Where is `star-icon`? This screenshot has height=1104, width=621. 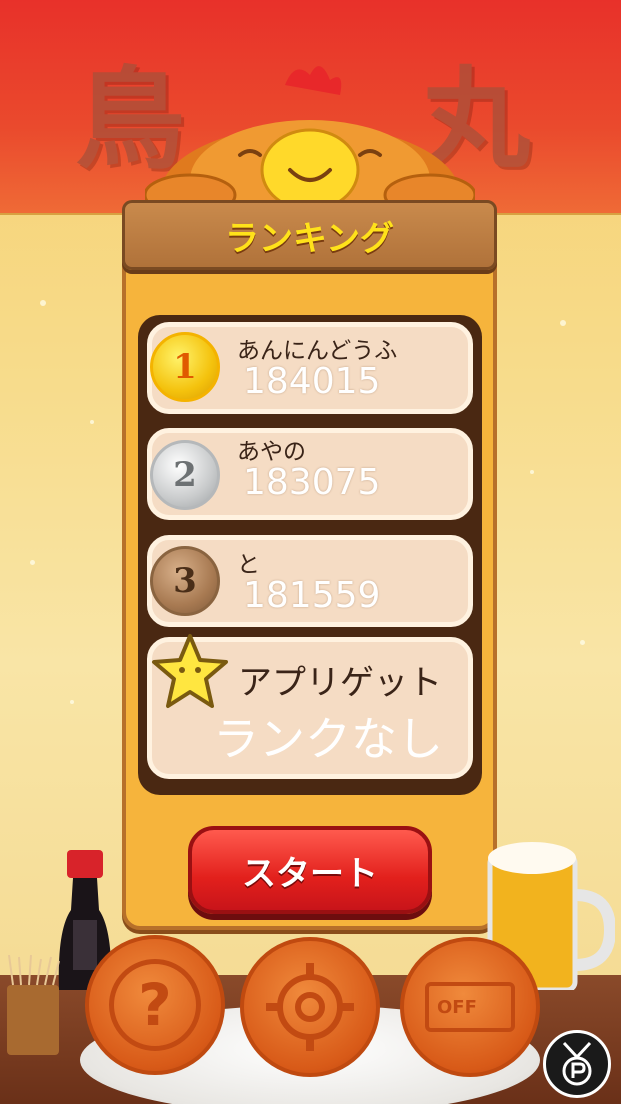
star-icon is located at coordinates (190, 671).